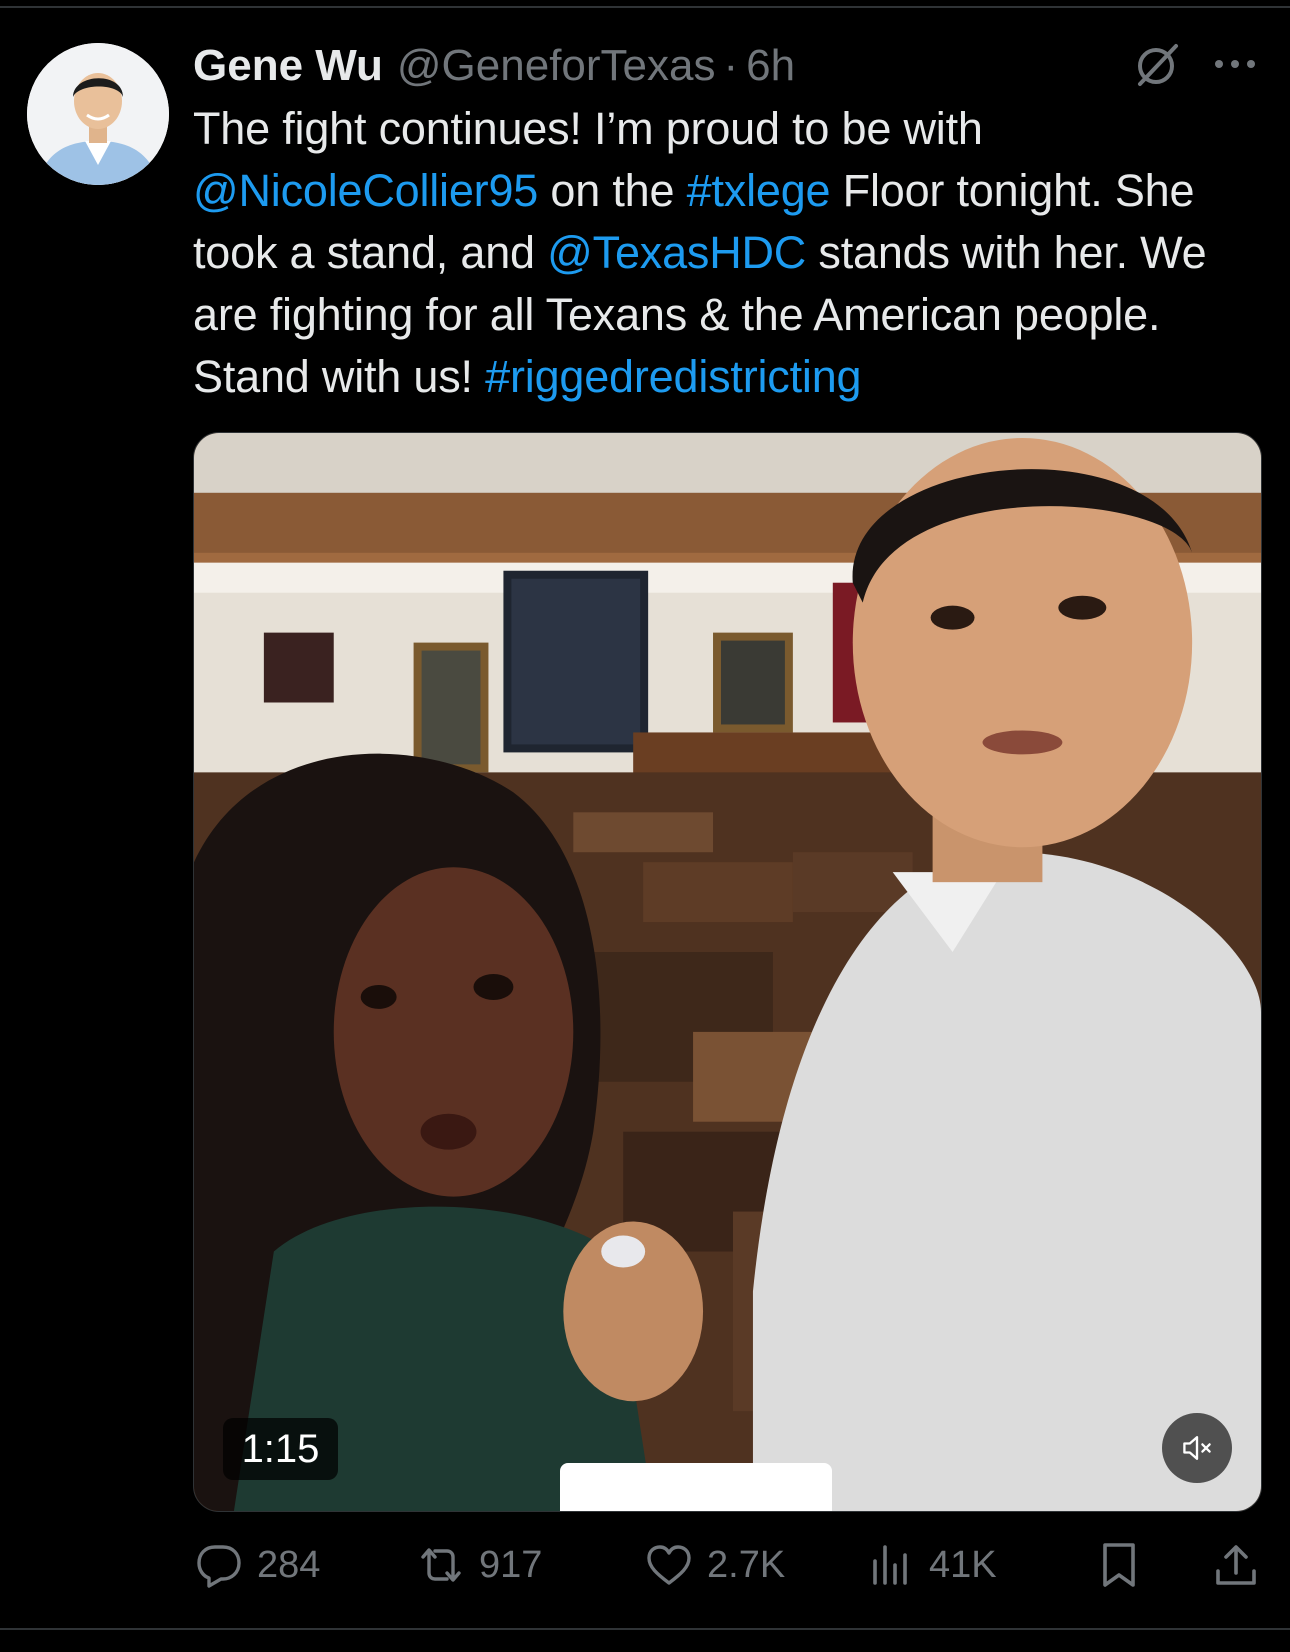 This screenshot has height=1652, width=1290. I want to click on action-bar: 284 917 2.7K 41K, so click(730, 1565).